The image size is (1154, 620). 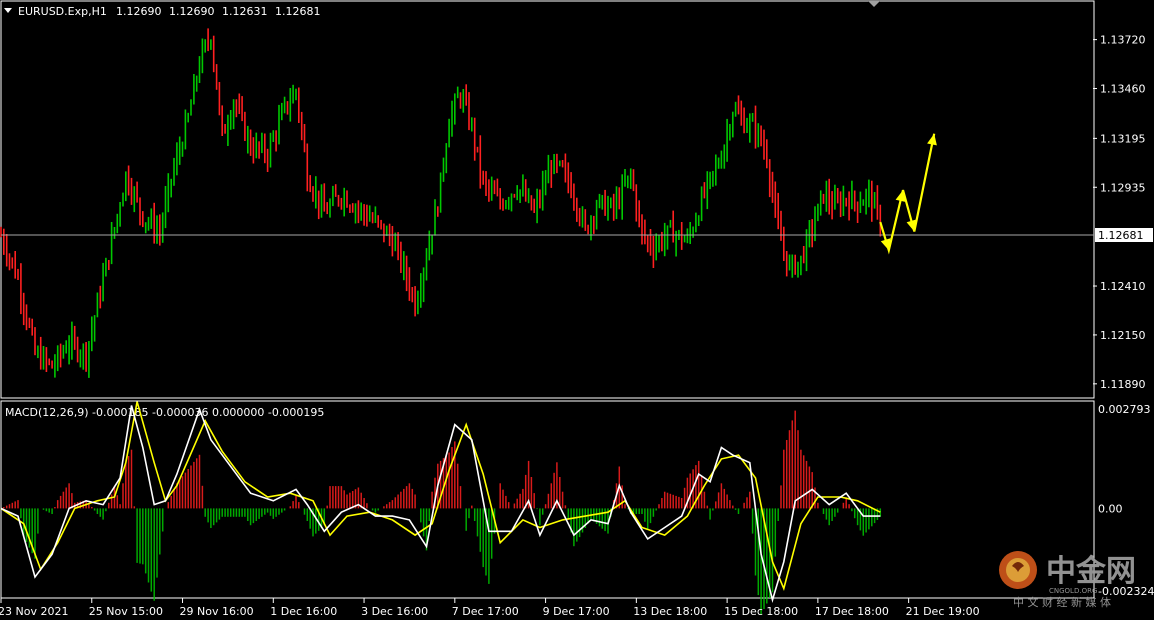 What do you see at coordinates (1124, 409) in the screenshot?
I see `macd-tick-label: 0.002793` at bounding box center [1124, 409].